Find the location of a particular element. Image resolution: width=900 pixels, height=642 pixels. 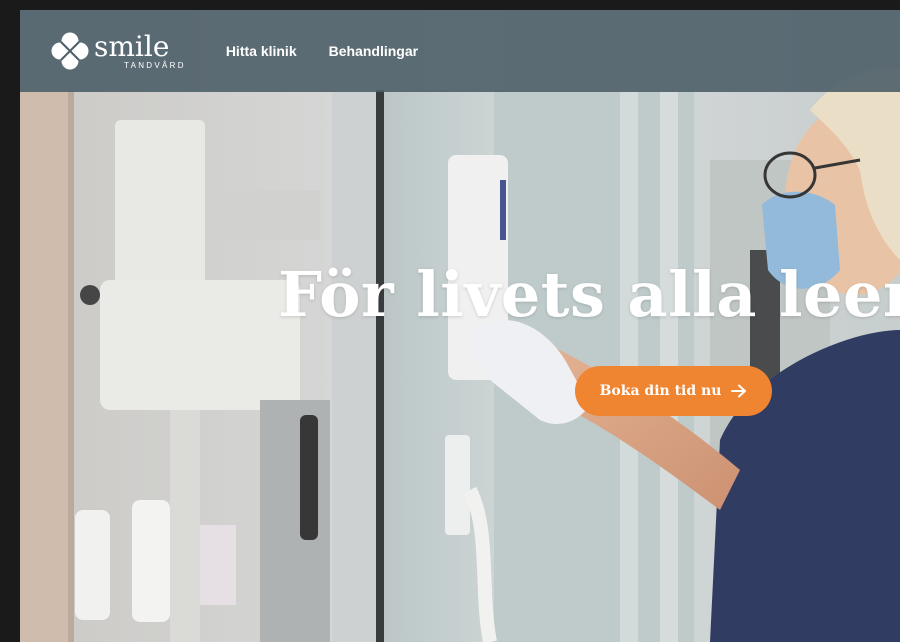

logo-subtitle: TANDVÅRD is located at coordinates (155, 65).